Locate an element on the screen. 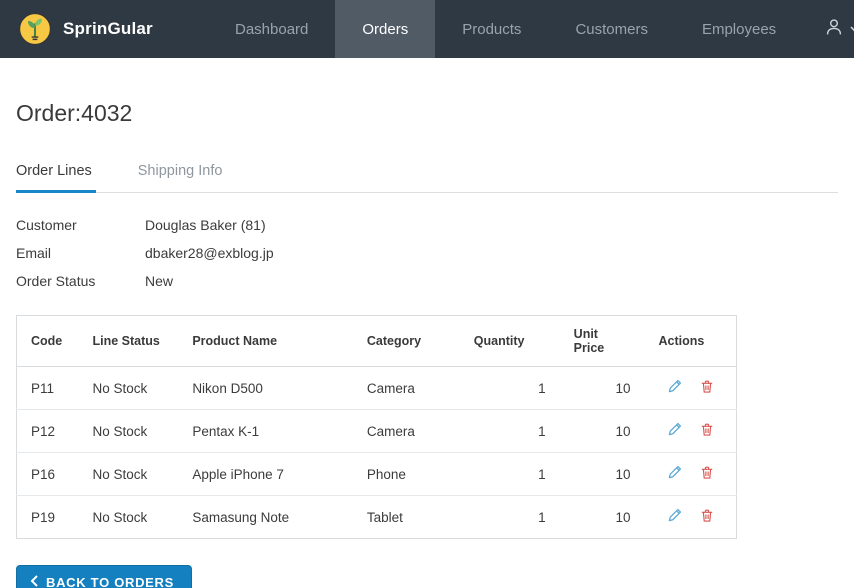  customer-value: Douglas Baker (81) is located at coordinates (205, 225).